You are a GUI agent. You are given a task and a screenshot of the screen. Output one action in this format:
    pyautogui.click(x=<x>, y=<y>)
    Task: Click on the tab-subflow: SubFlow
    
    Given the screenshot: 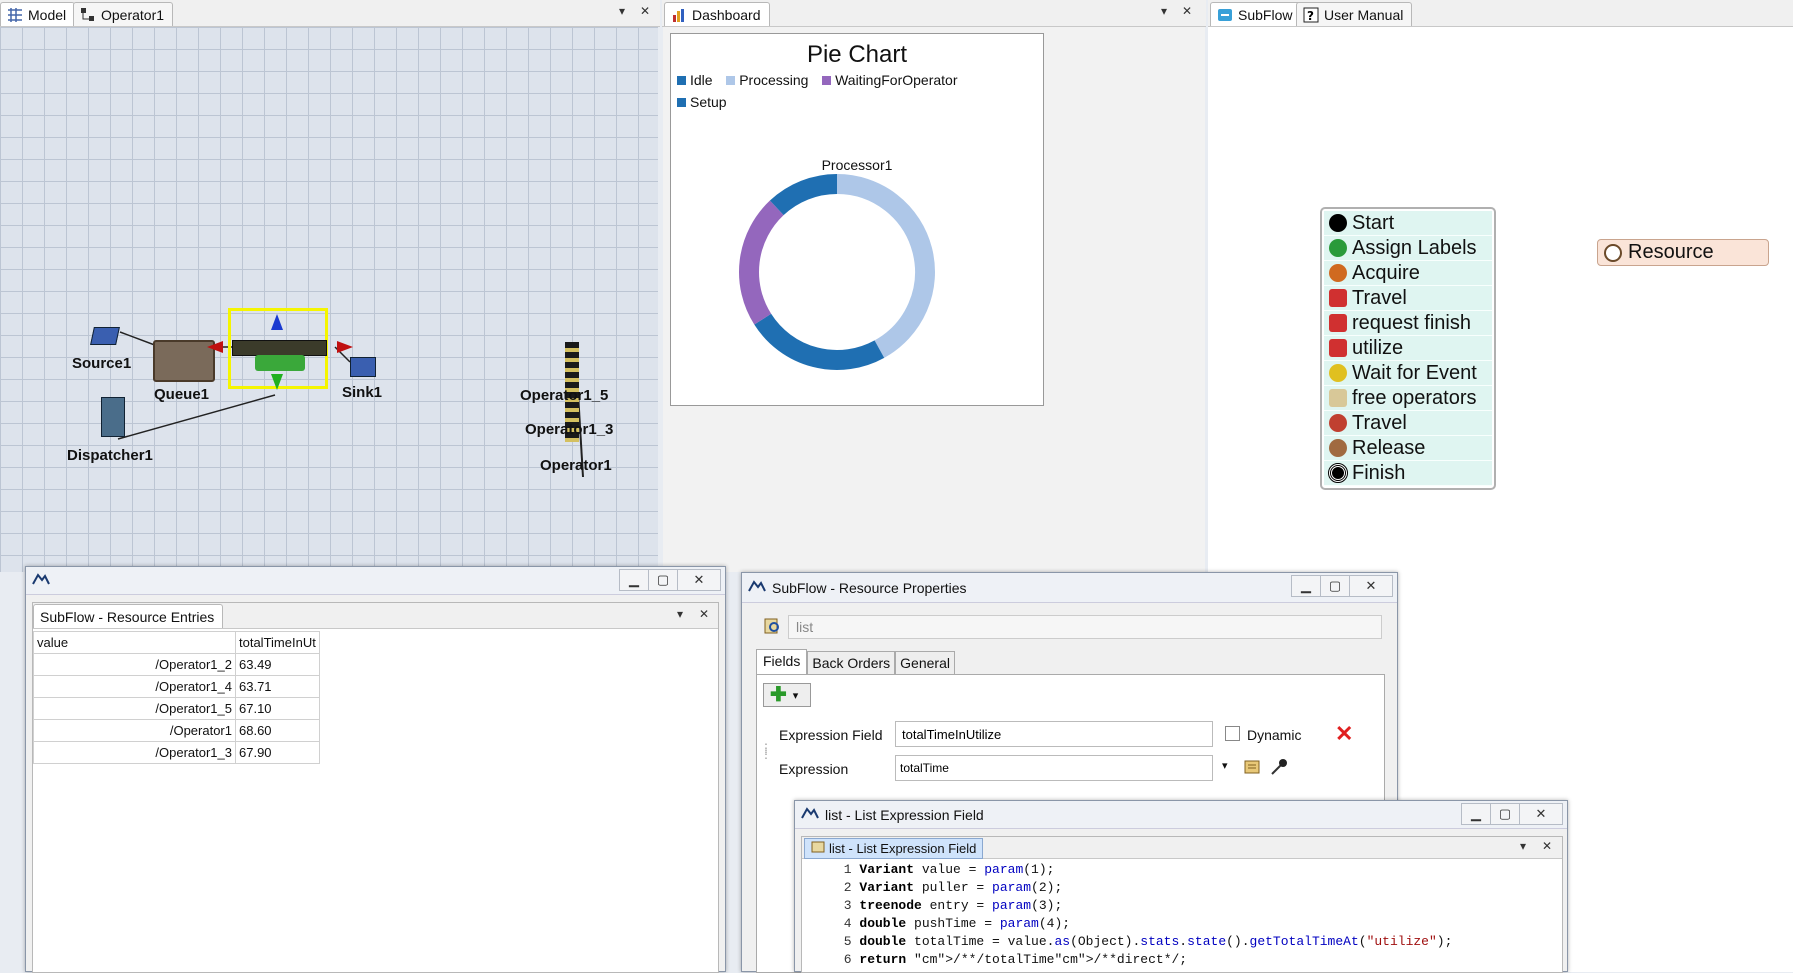 What is the action you would take?
    pyautogui.click(x=1256, y=14)
    